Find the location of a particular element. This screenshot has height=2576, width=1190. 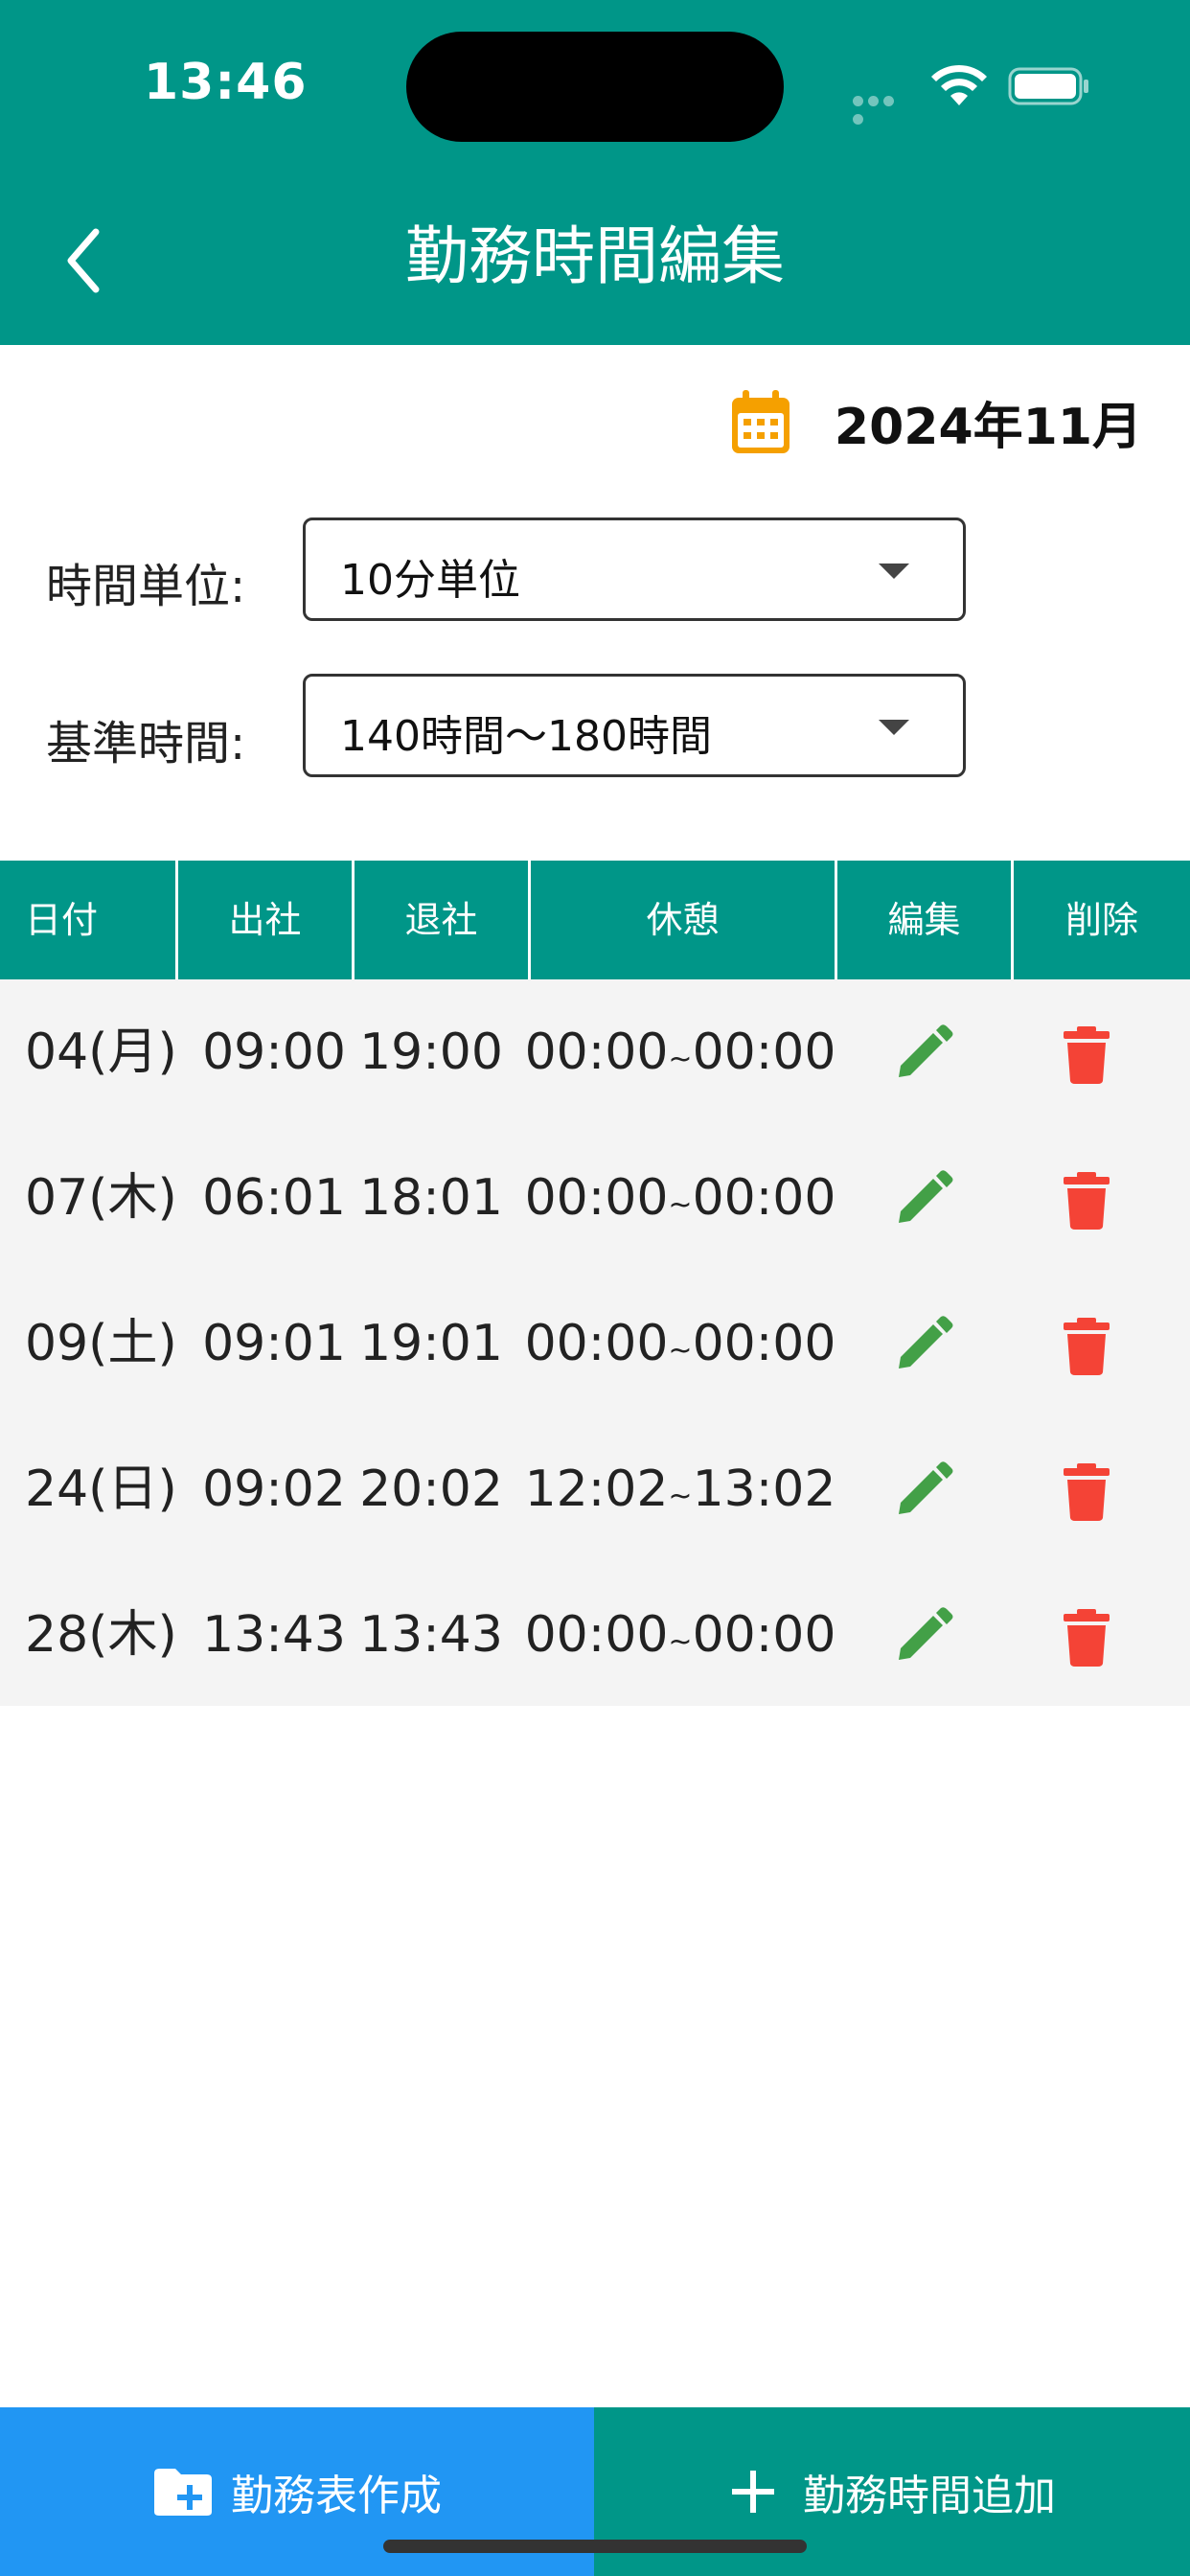

page-title: 勤務時間編集 is located at coordinates (595, 256).